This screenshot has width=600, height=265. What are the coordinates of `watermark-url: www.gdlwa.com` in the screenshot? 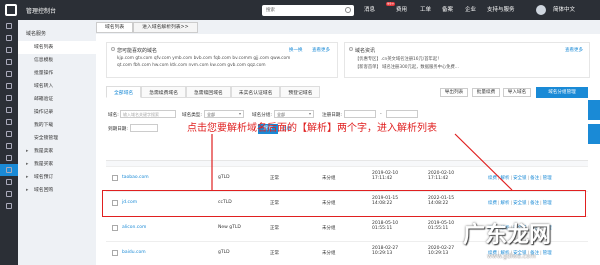 It's located at (511, 256).